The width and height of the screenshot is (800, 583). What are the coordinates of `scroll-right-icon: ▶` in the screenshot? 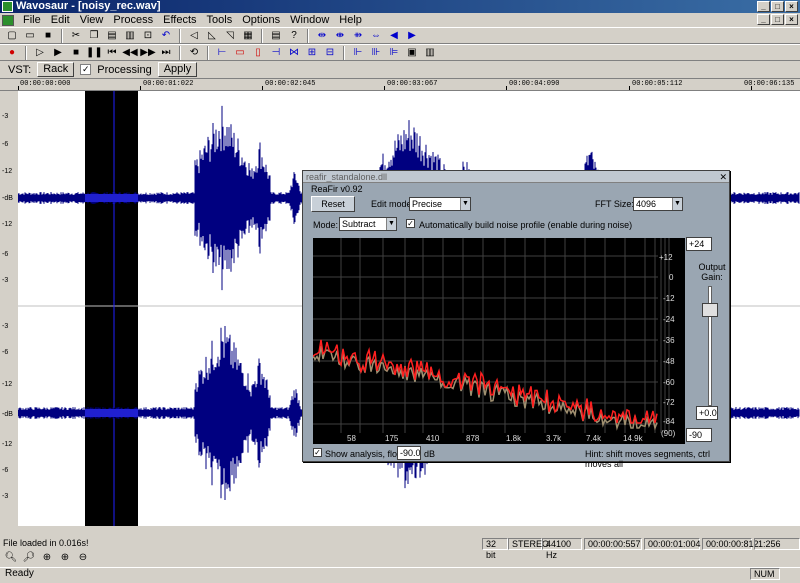 It's located at (412, 36).